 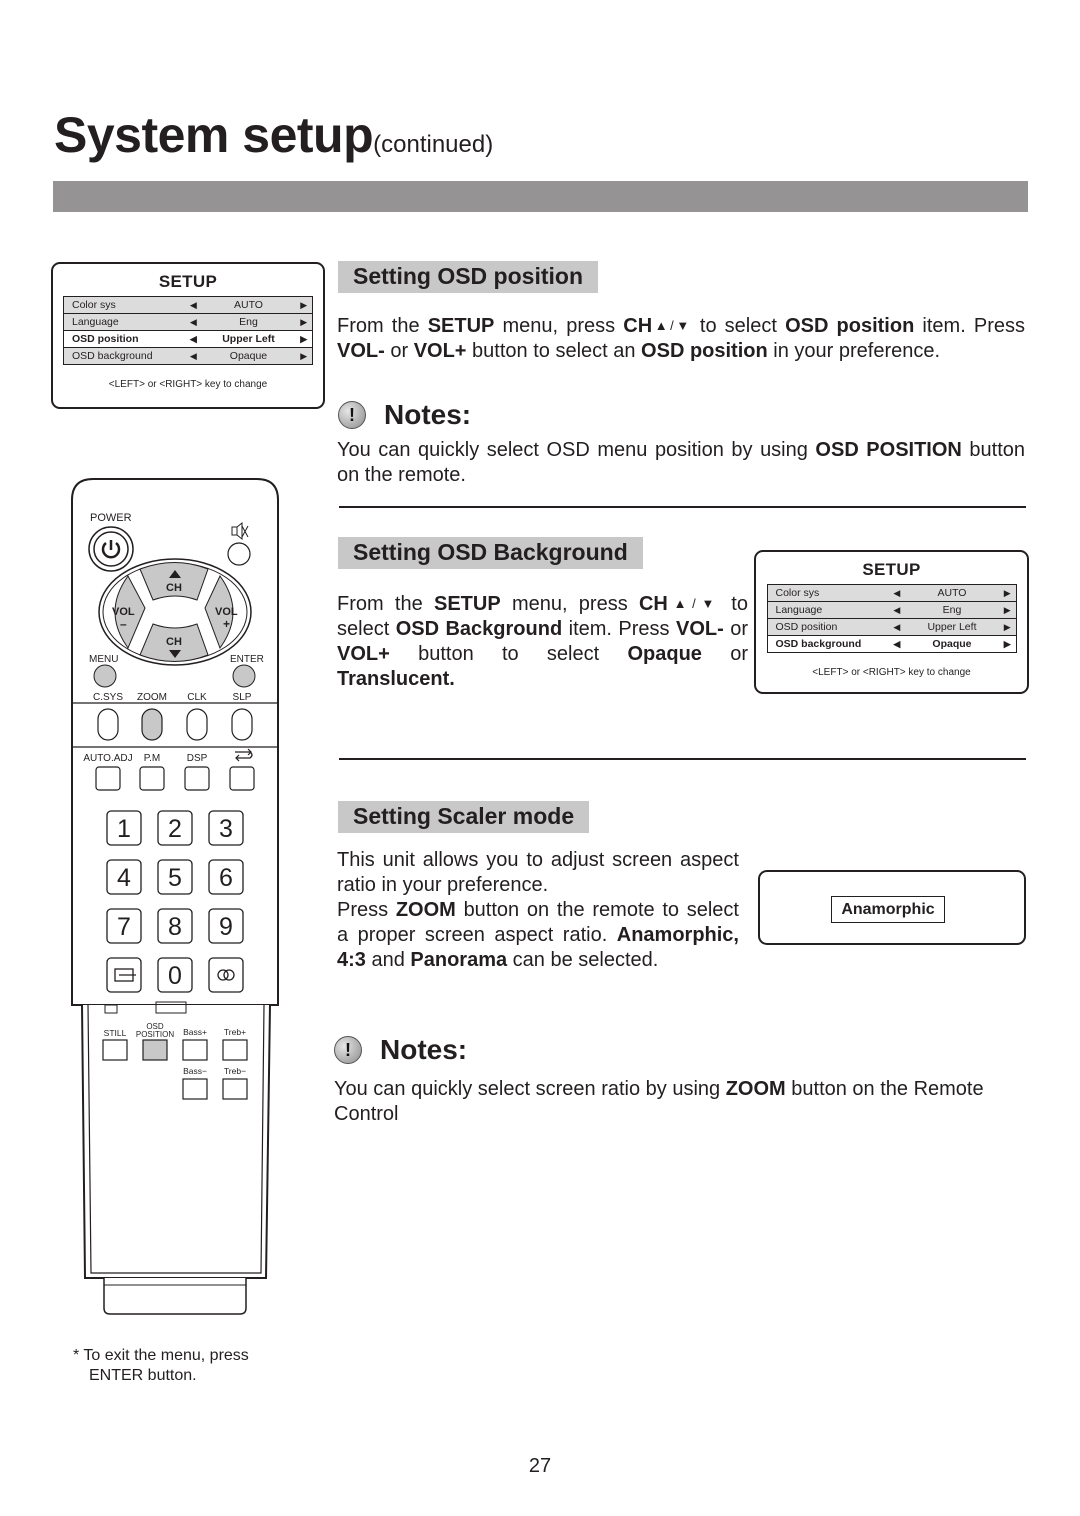 What do you see at coordinates (694, 603) in the screenshot?
I see `body-text-segment: ▲/▼` at bounding box center [694, 603].